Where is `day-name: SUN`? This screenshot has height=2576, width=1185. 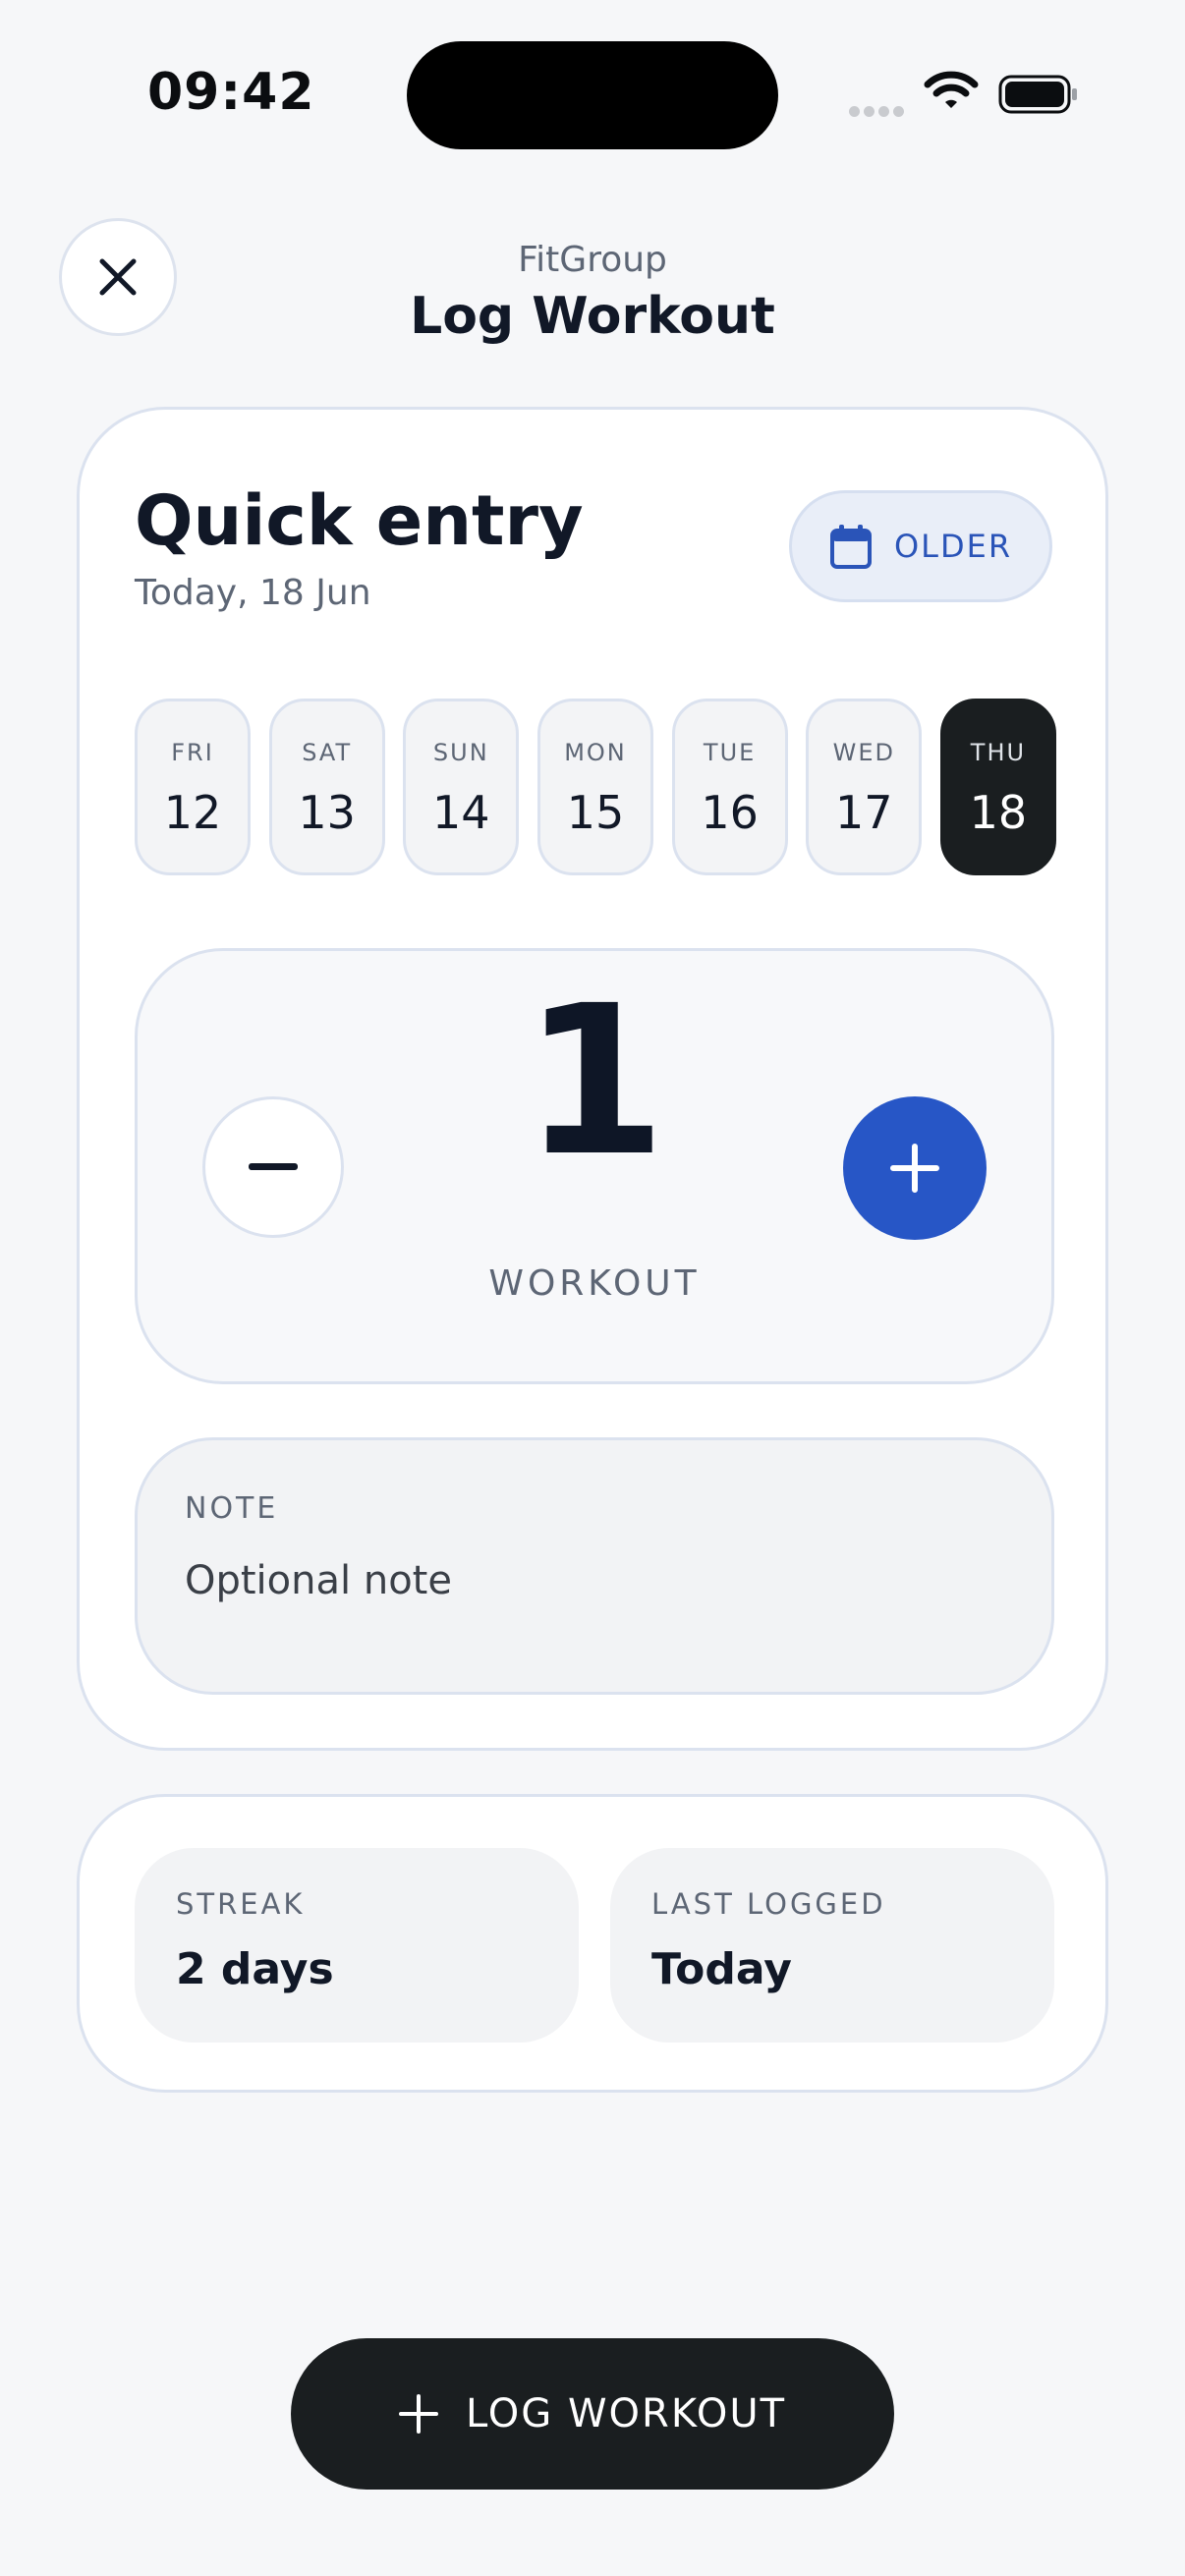
day-name: SUN is located at coordinates (461, 752).